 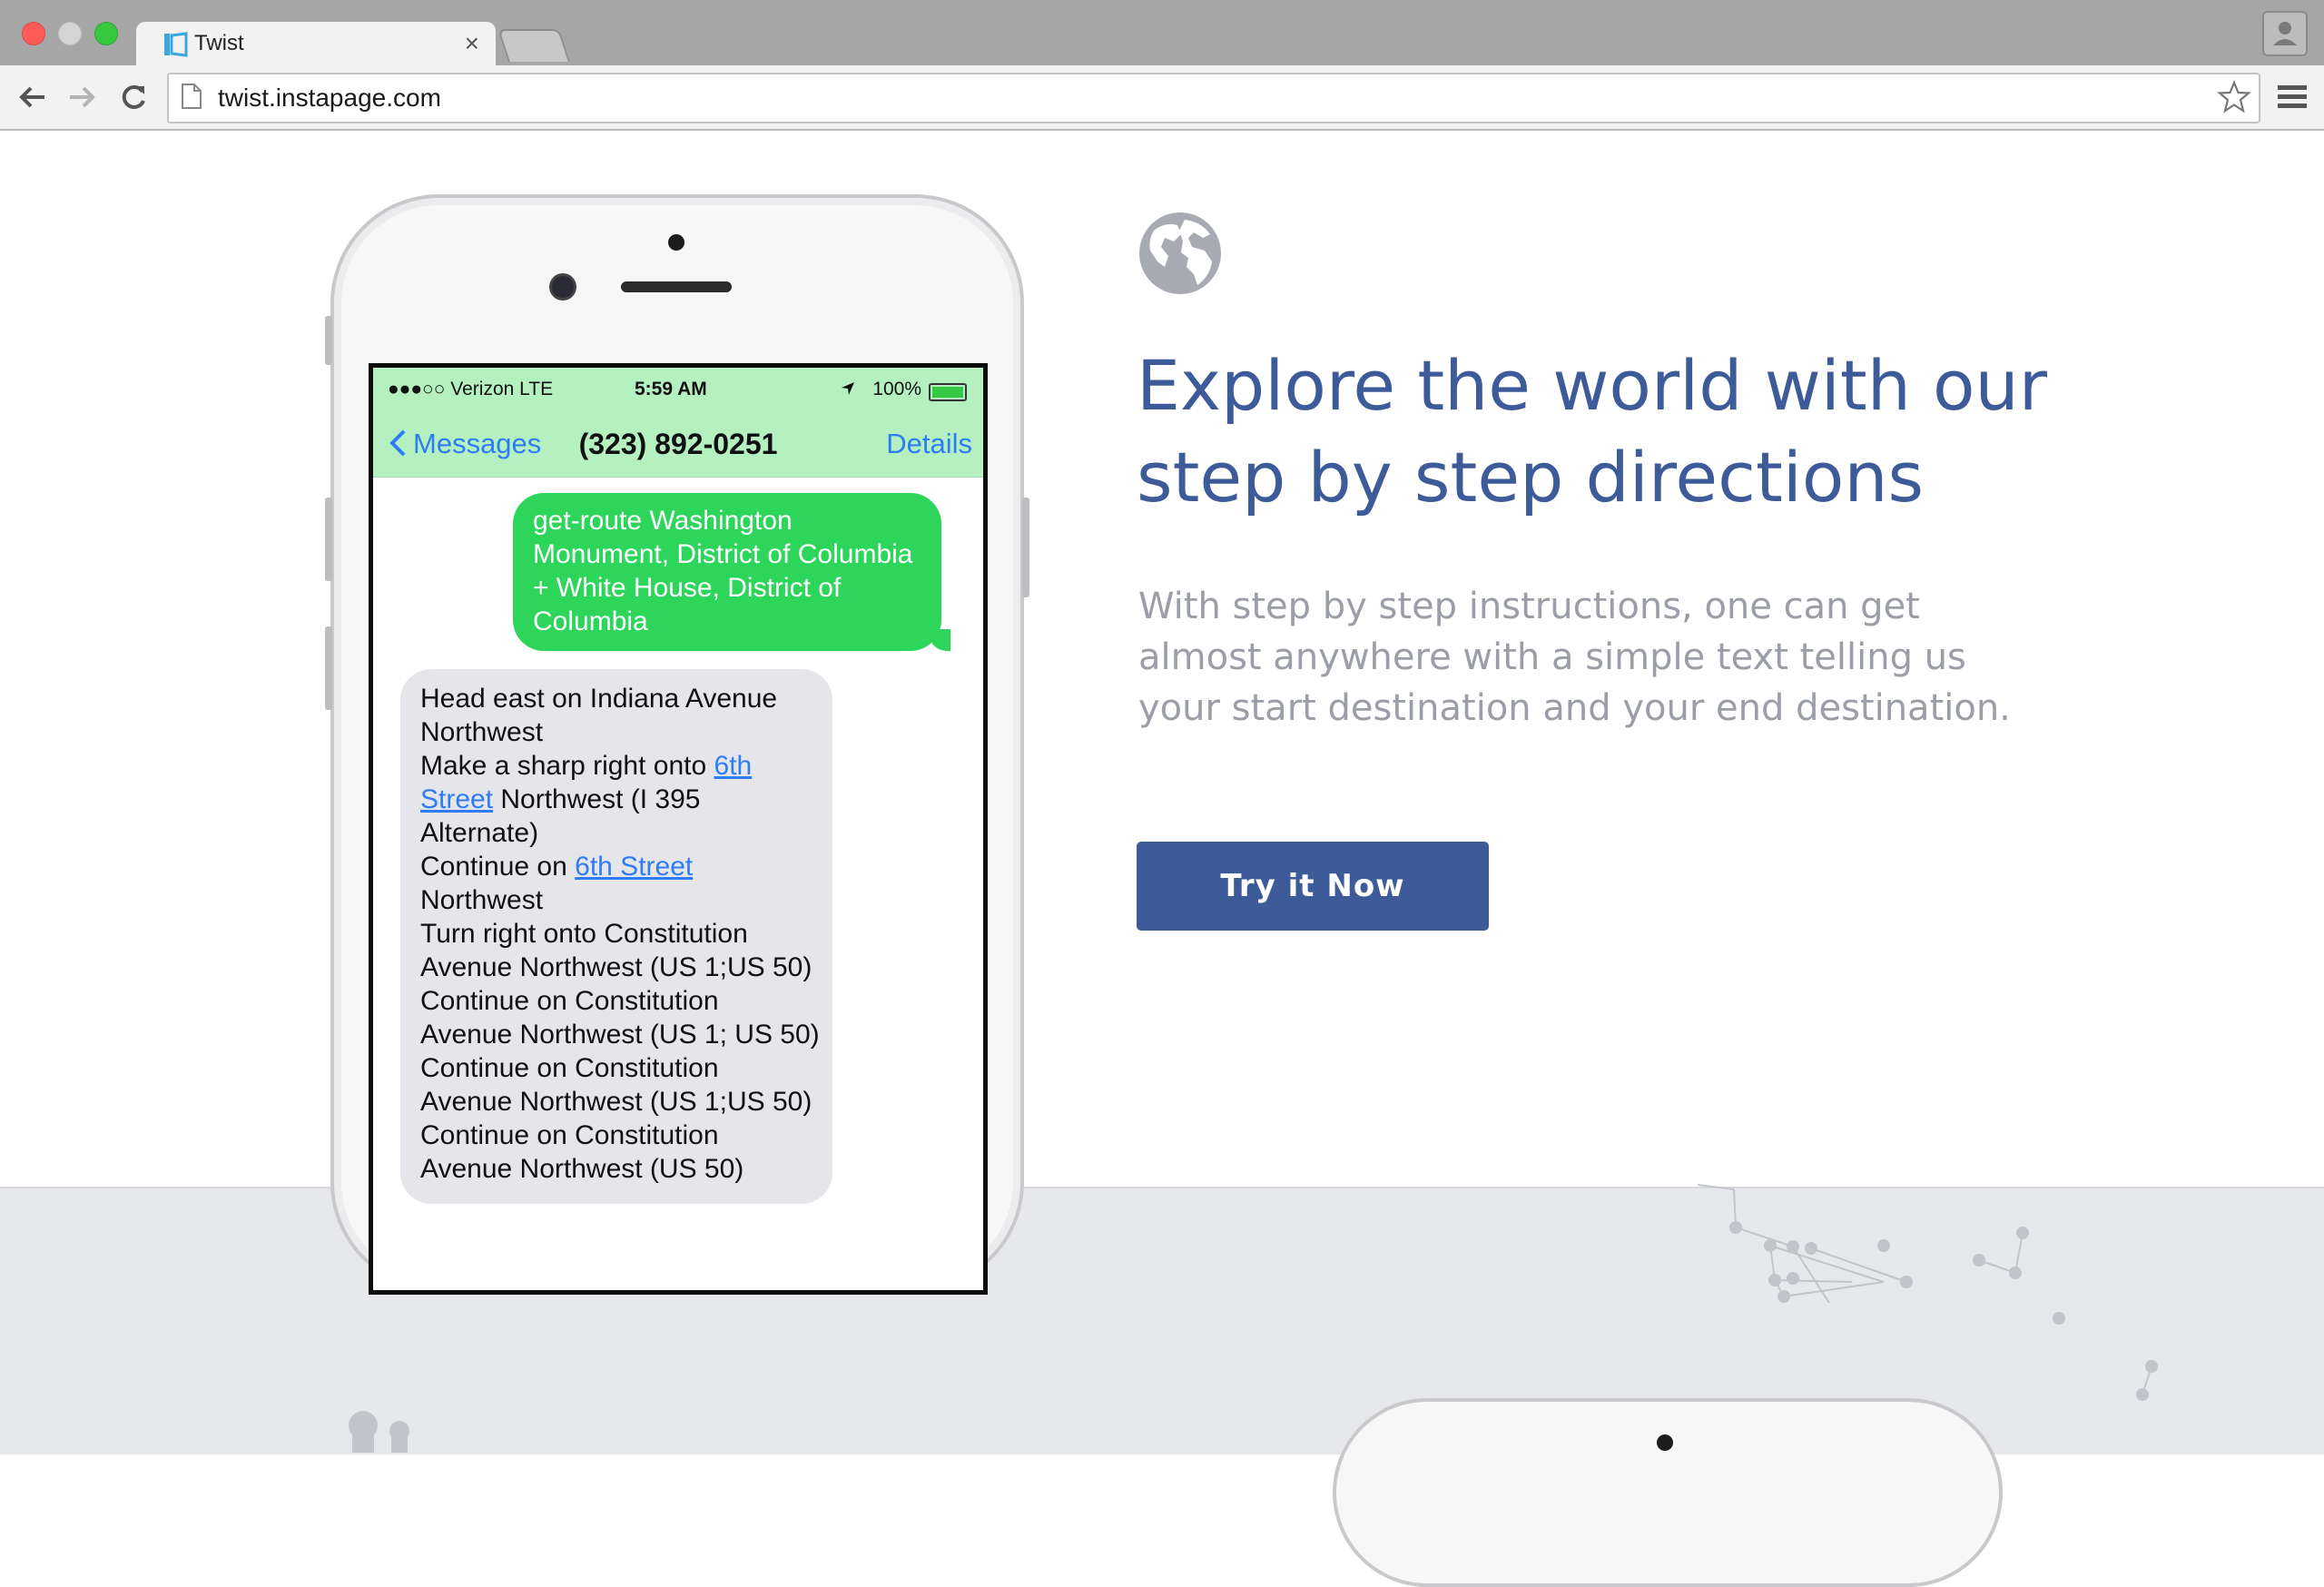 What do you see at coordinates (687, 588) in the screenshot?
I see `outgoing-line: + White House, District of` at bounding box center [687, 588].